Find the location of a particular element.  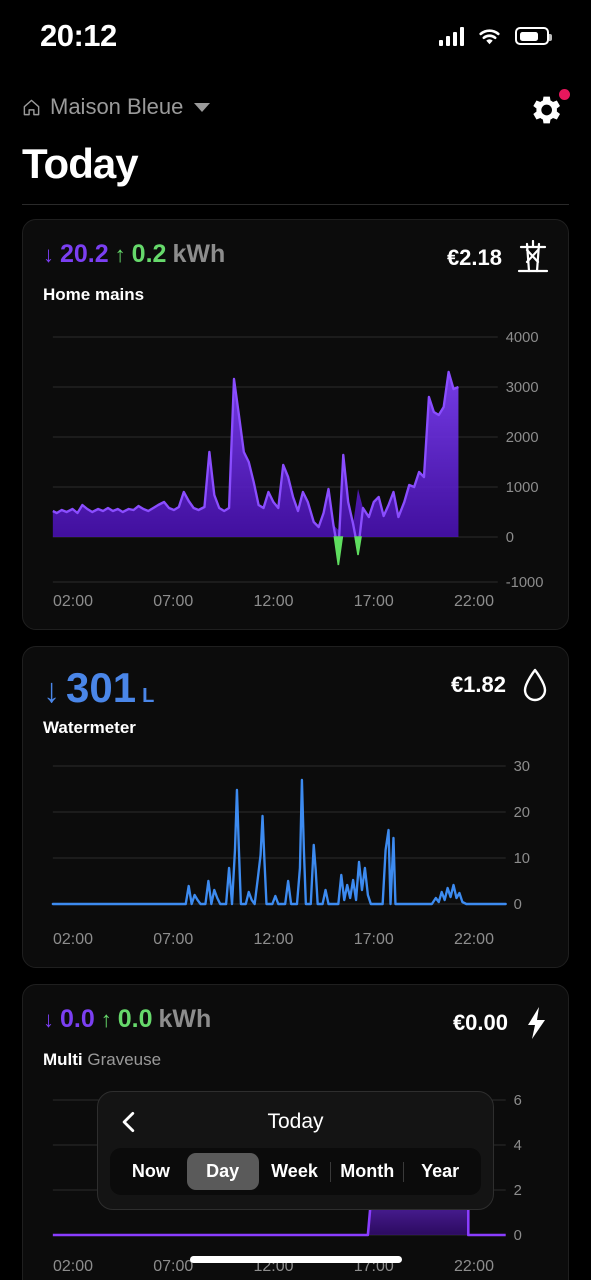

home-indicator is located at coordinates (295, 1259).